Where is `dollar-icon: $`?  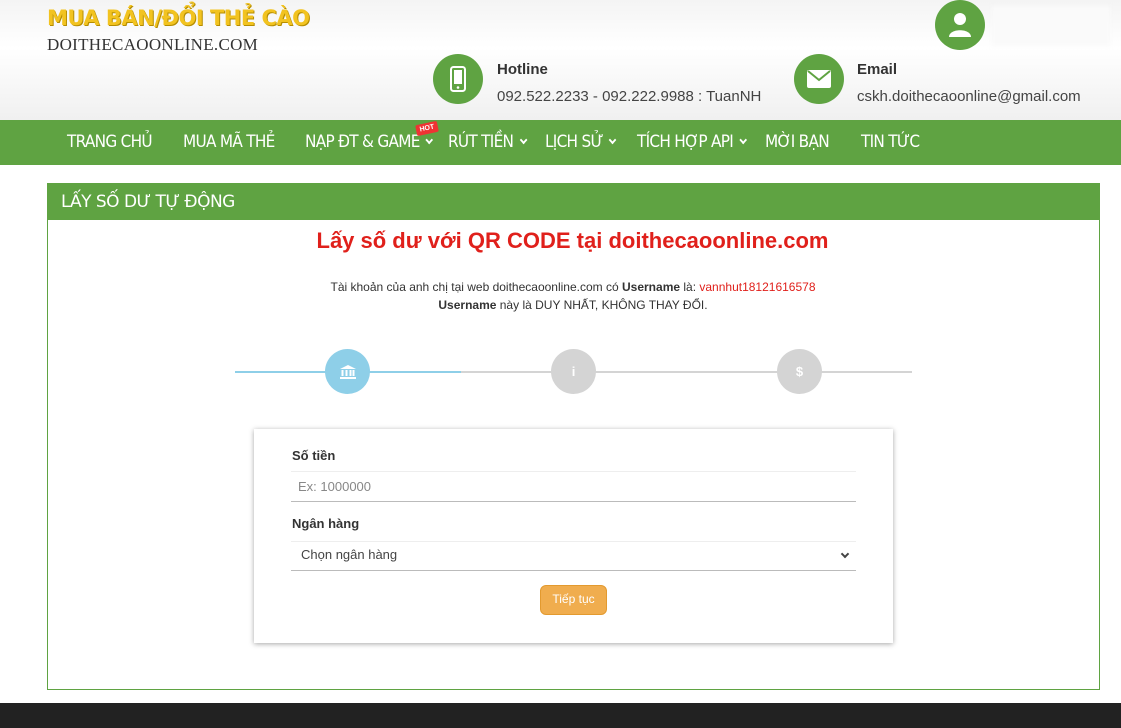 dollar-icon: $ is located at coordinates (799, 371).